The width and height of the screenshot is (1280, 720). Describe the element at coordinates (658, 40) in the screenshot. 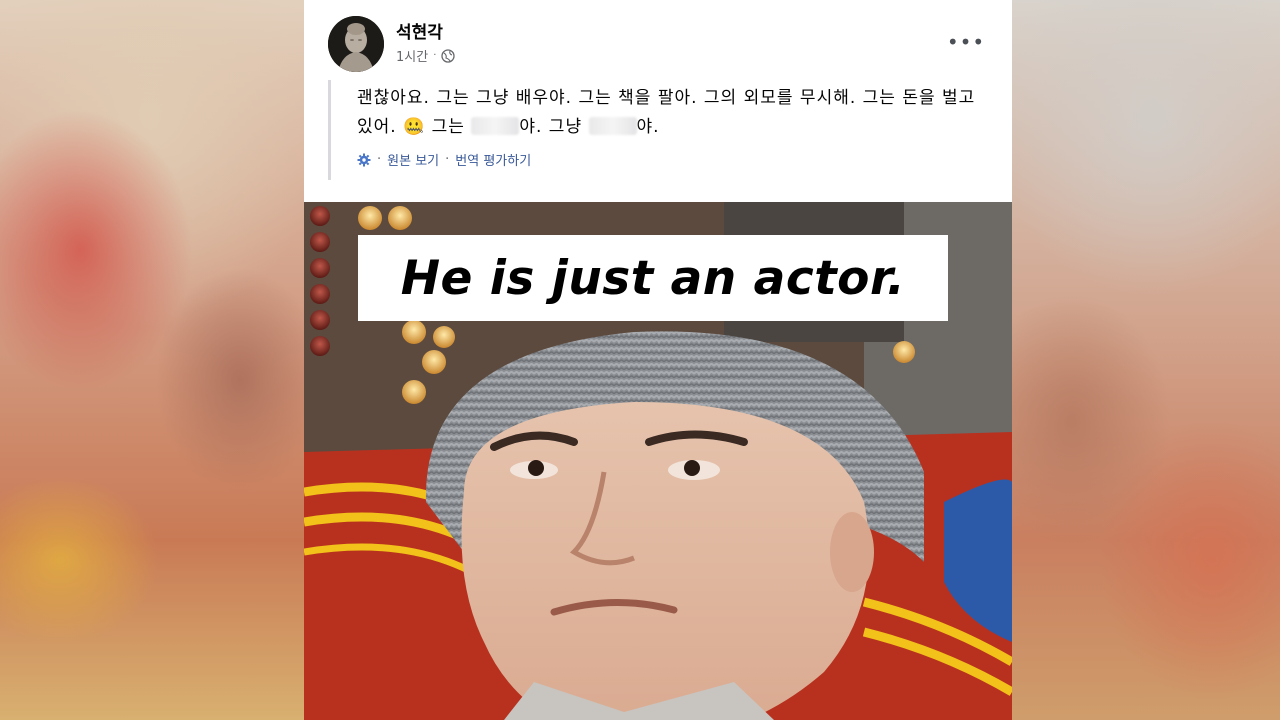

I see `post-header: 석현각 1시간 · •••` at that location.